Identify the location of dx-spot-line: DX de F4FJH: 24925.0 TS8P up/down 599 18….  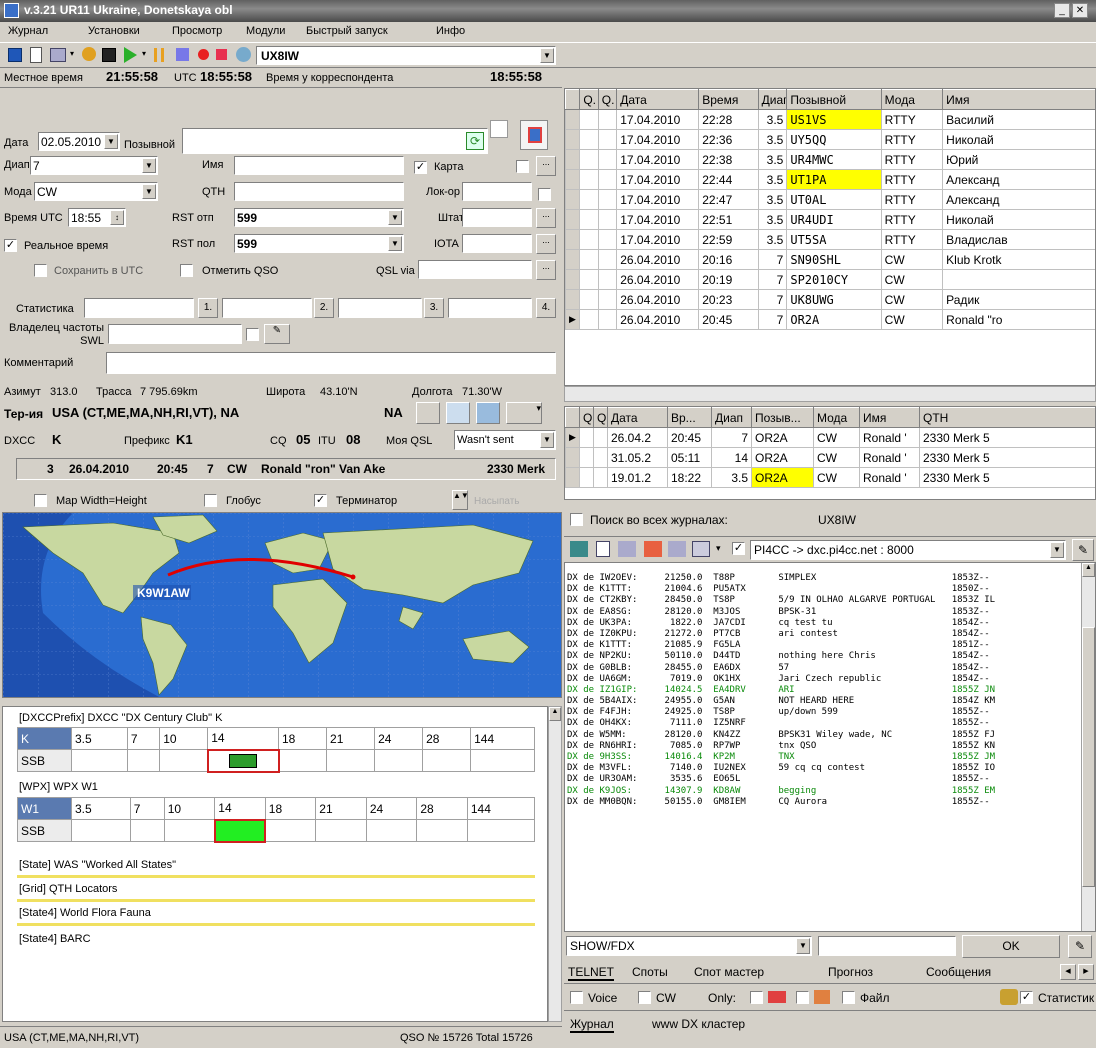
(824, 712).